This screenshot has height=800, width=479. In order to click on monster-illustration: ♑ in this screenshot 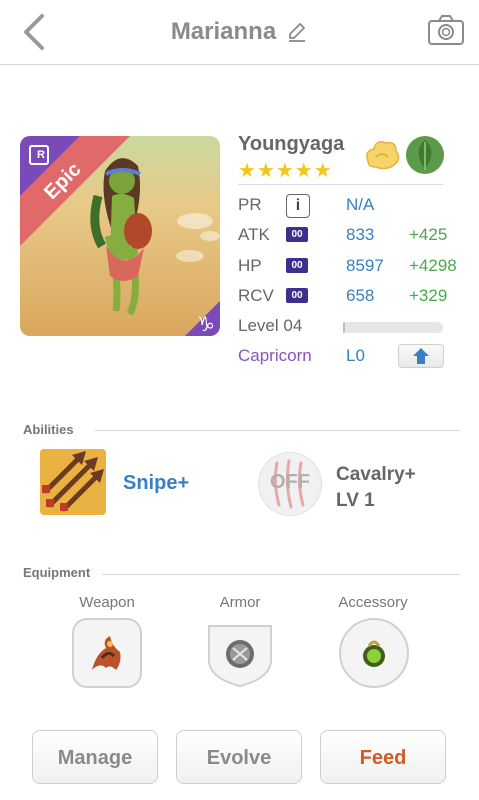, I will do `click(120, 236)`.